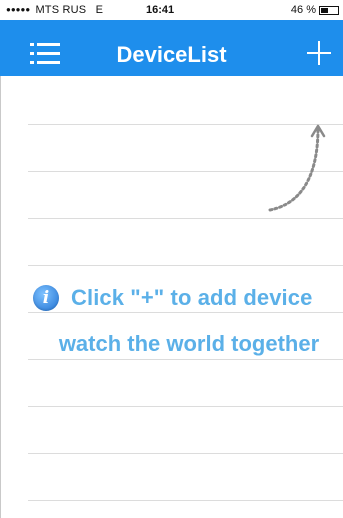 The height and width of the screenshot is (518, 343). What do you see at coordinates (303, 10) in the screenshot?
I see `battery-percent: 46 %` at bounding box center [303, 10].